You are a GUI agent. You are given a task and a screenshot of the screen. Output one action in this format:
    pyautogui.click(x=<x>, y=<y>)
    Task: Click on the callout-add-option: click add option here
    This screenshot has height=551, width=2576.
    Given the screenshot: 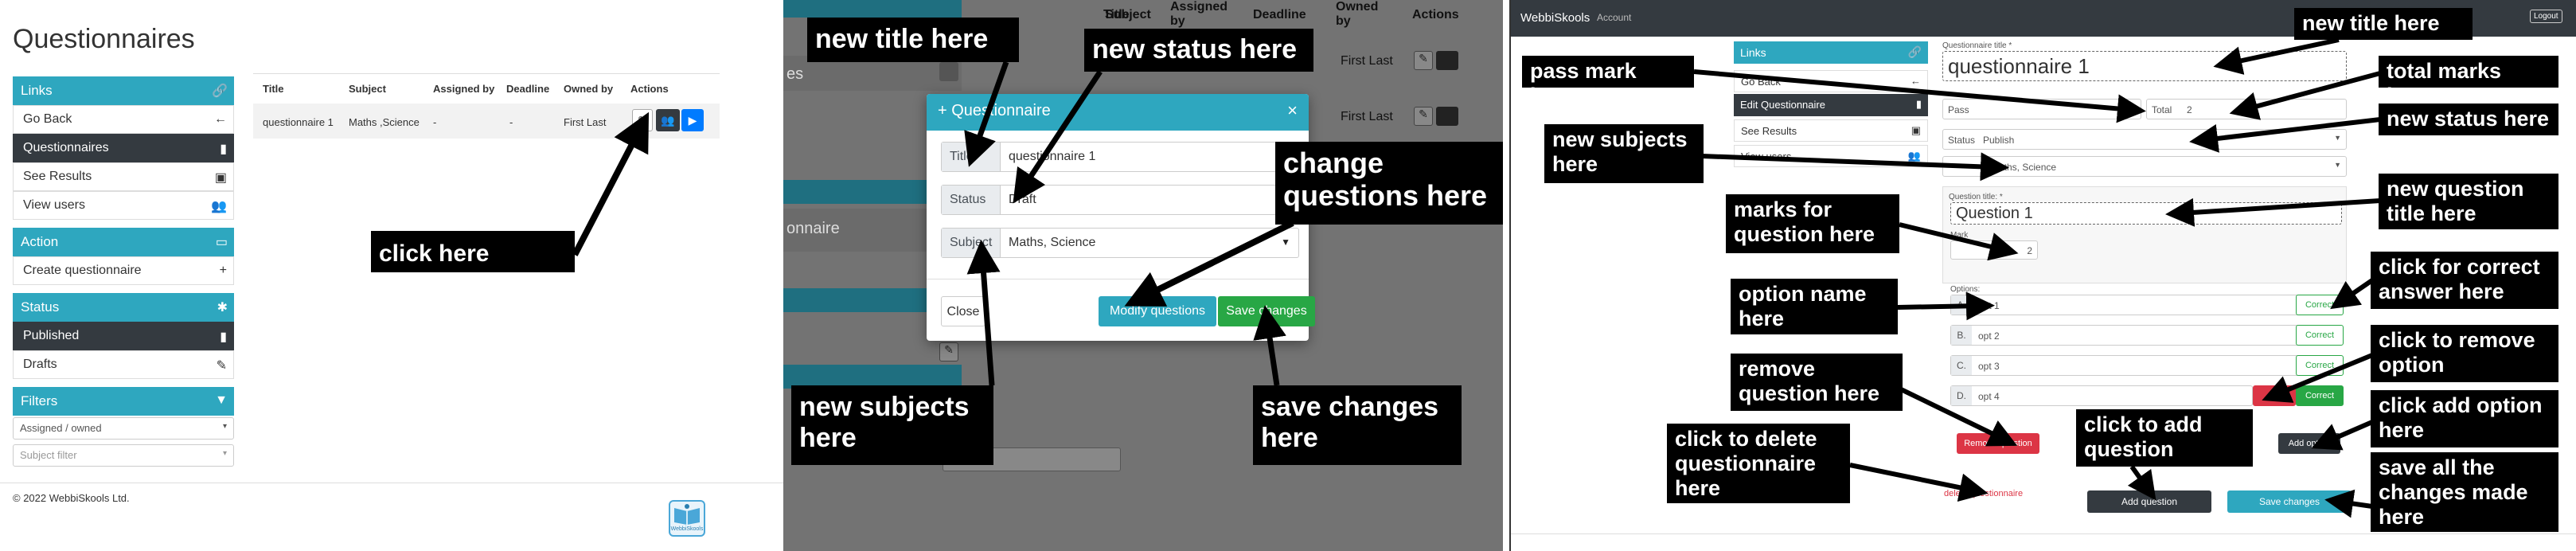 What is the action you would take?
    pyautogui.click(x=2464, y=418)
    